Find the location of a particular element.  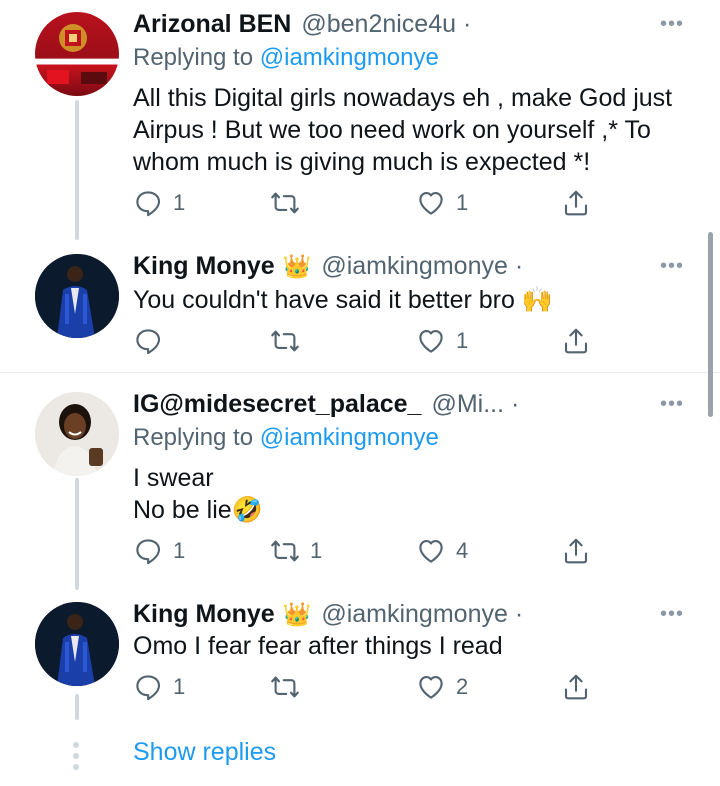

action-bar: 1 2 is located at coordinates (368, 687).